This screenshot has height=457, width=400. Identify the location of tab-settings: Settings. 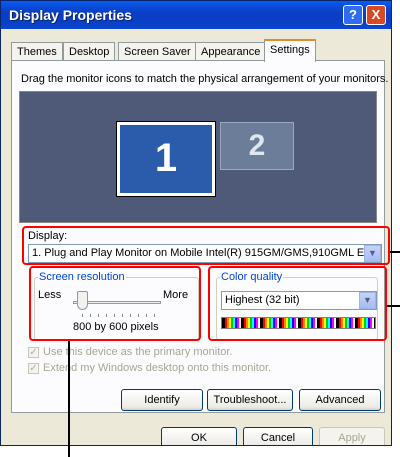
(290, 50).